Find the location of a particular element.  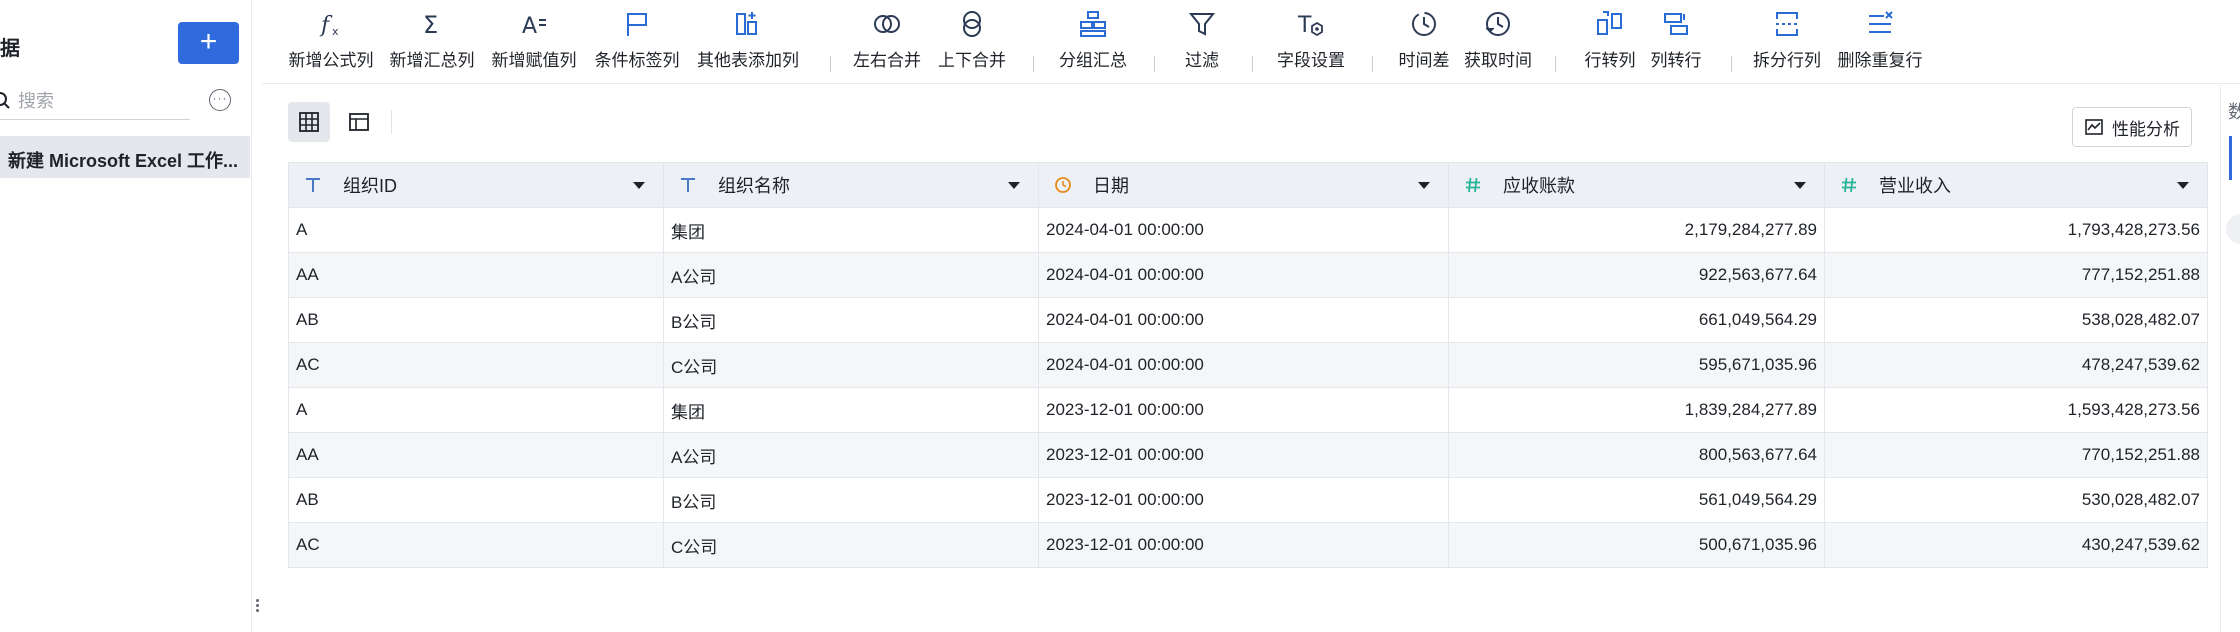

table-cell: 530,028,482.07 is located at coordinates (2016, 500).